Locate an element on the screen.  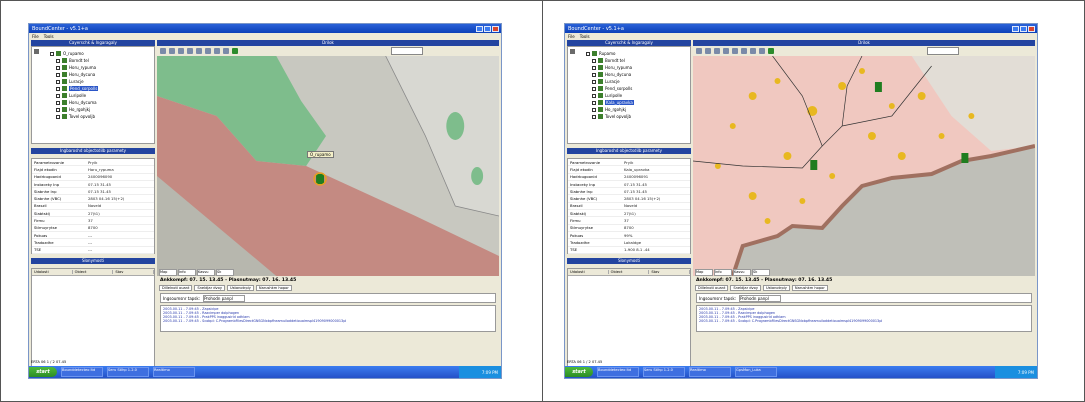
layer-item: Horu_dycuma is located at coordinates (74, 102).